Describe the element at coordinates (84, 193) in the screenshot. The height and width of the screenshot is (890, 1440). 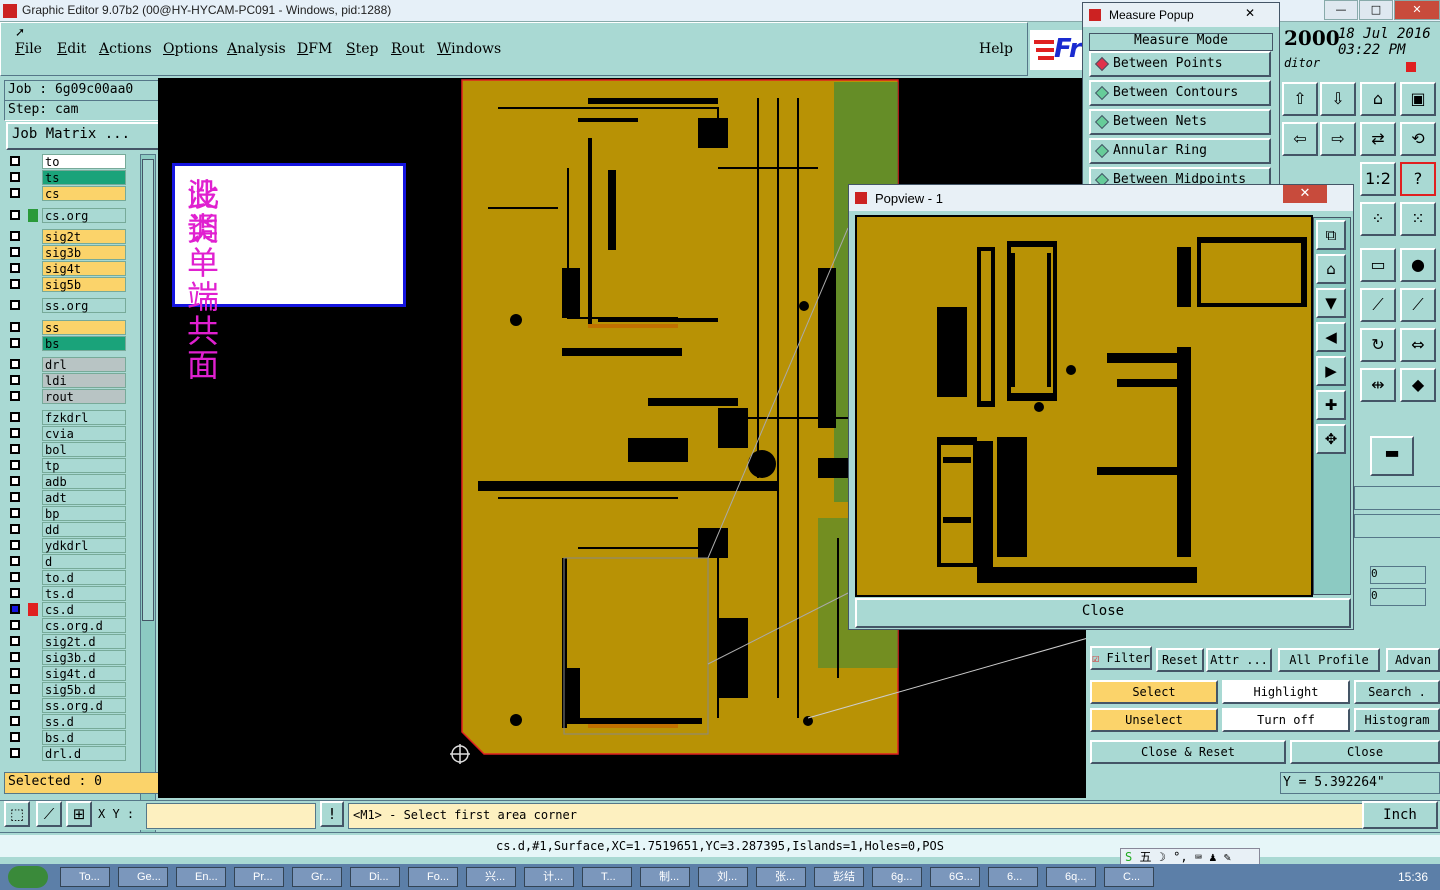
I see `layer-name: cs` at that location.